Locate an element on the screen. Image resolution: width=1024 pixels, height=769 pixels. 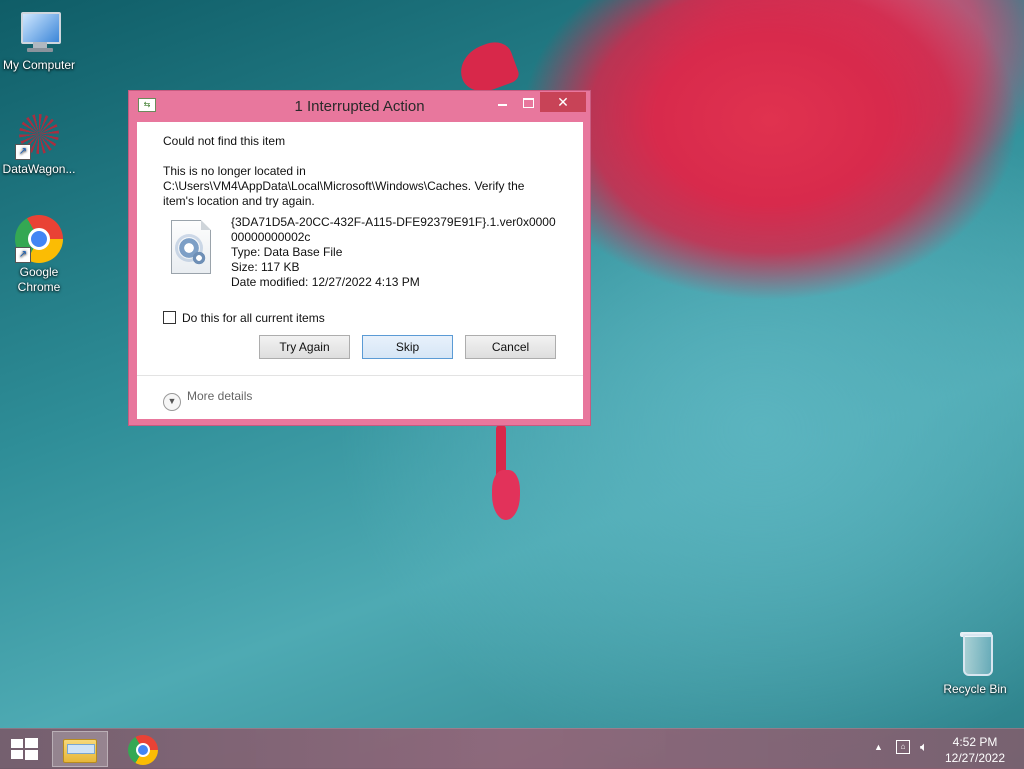
database-file-icon is located at coordinates (191, 247).